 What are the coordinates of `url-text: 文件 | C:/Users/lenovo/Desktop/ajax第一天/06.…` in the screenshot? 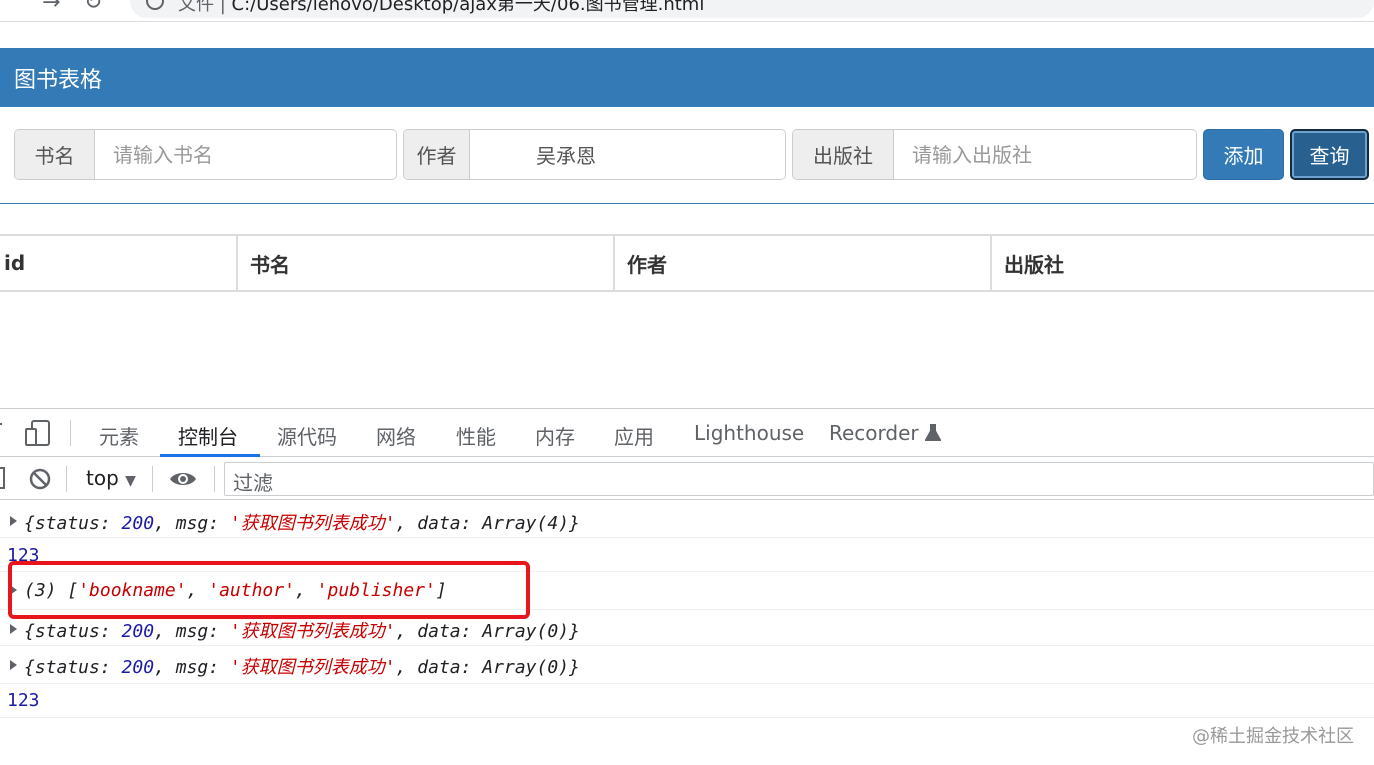 It's located at (441, 7).